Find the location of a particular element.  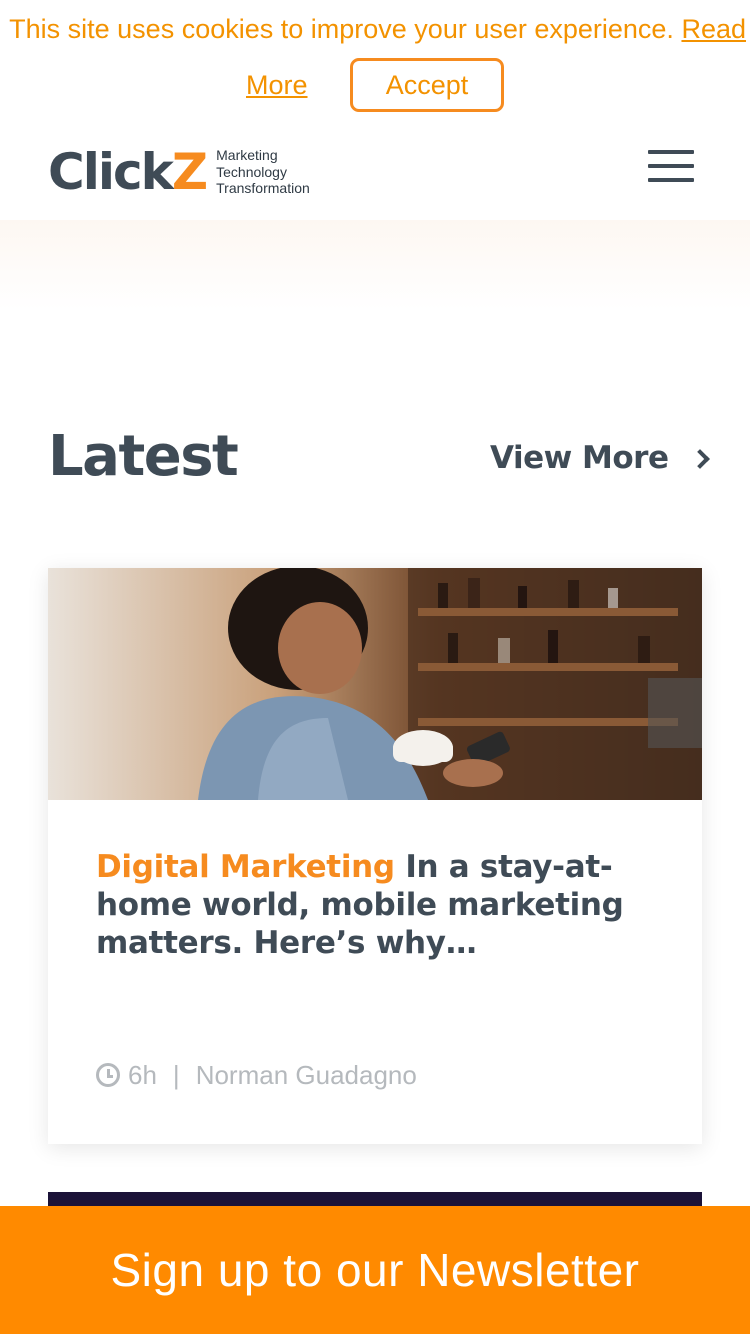

clock-icon is located at coordinates (108, 1075).